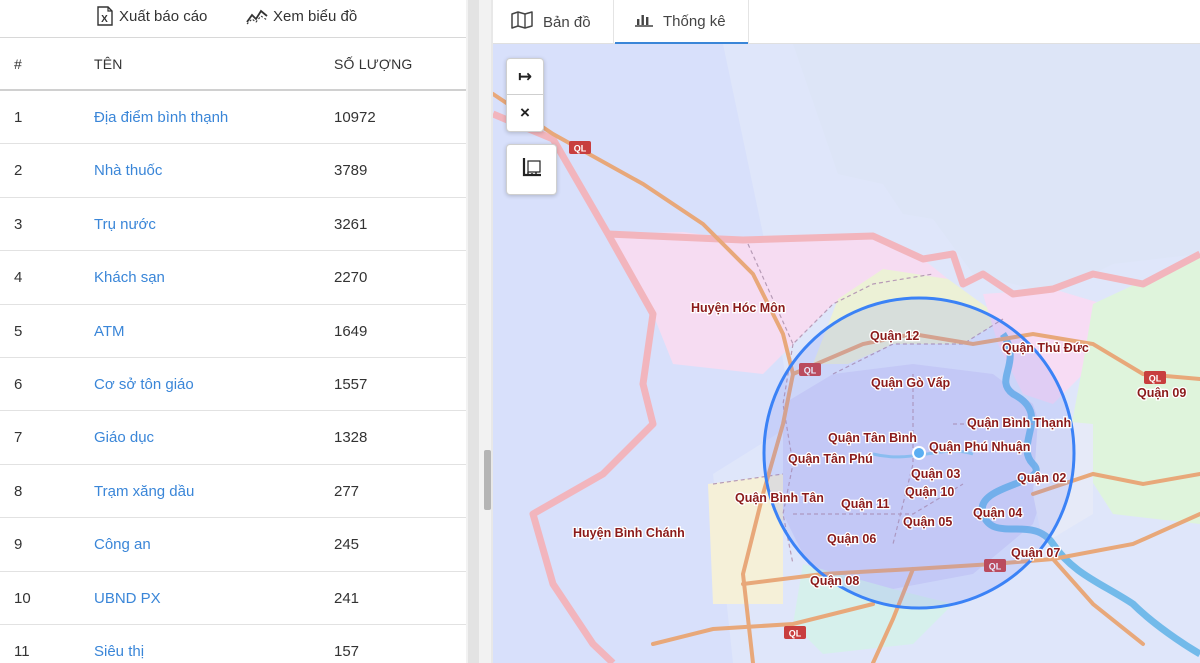 This screenshot has height=663, width=1200. What do you see at coordinates (979, 447) in the screenshot?
I see `district-label: Quận Phú Nhuận` at bounding box center [979, 447].